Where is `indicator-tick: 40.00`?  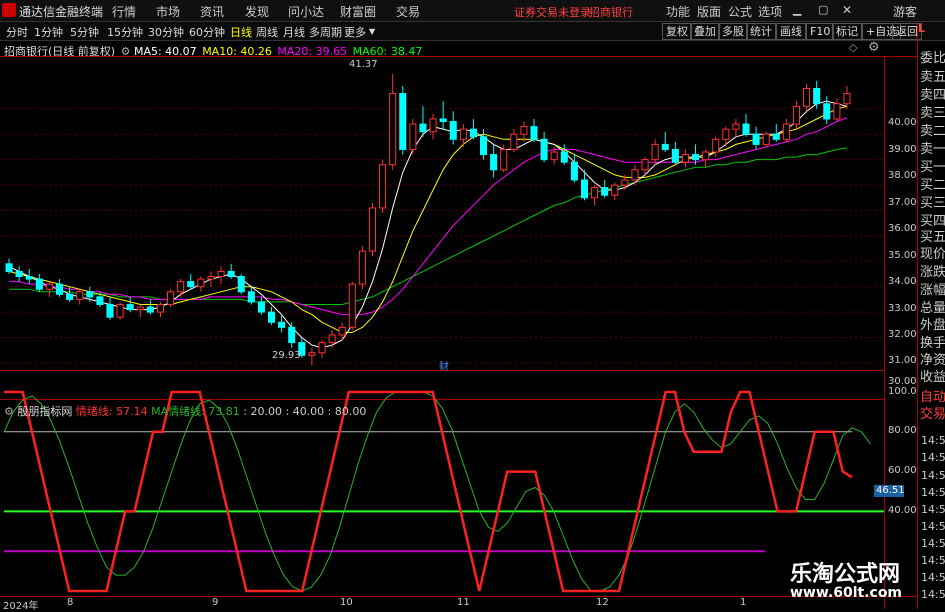 indicator-tick: 40.00 is located at coordinates (902, 510).